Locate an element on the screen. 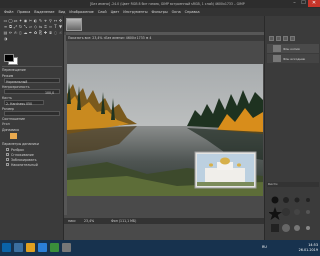 This screenshot has width=320, height=256. zoom-select: 23,4% is located at coordinates (89, 221).